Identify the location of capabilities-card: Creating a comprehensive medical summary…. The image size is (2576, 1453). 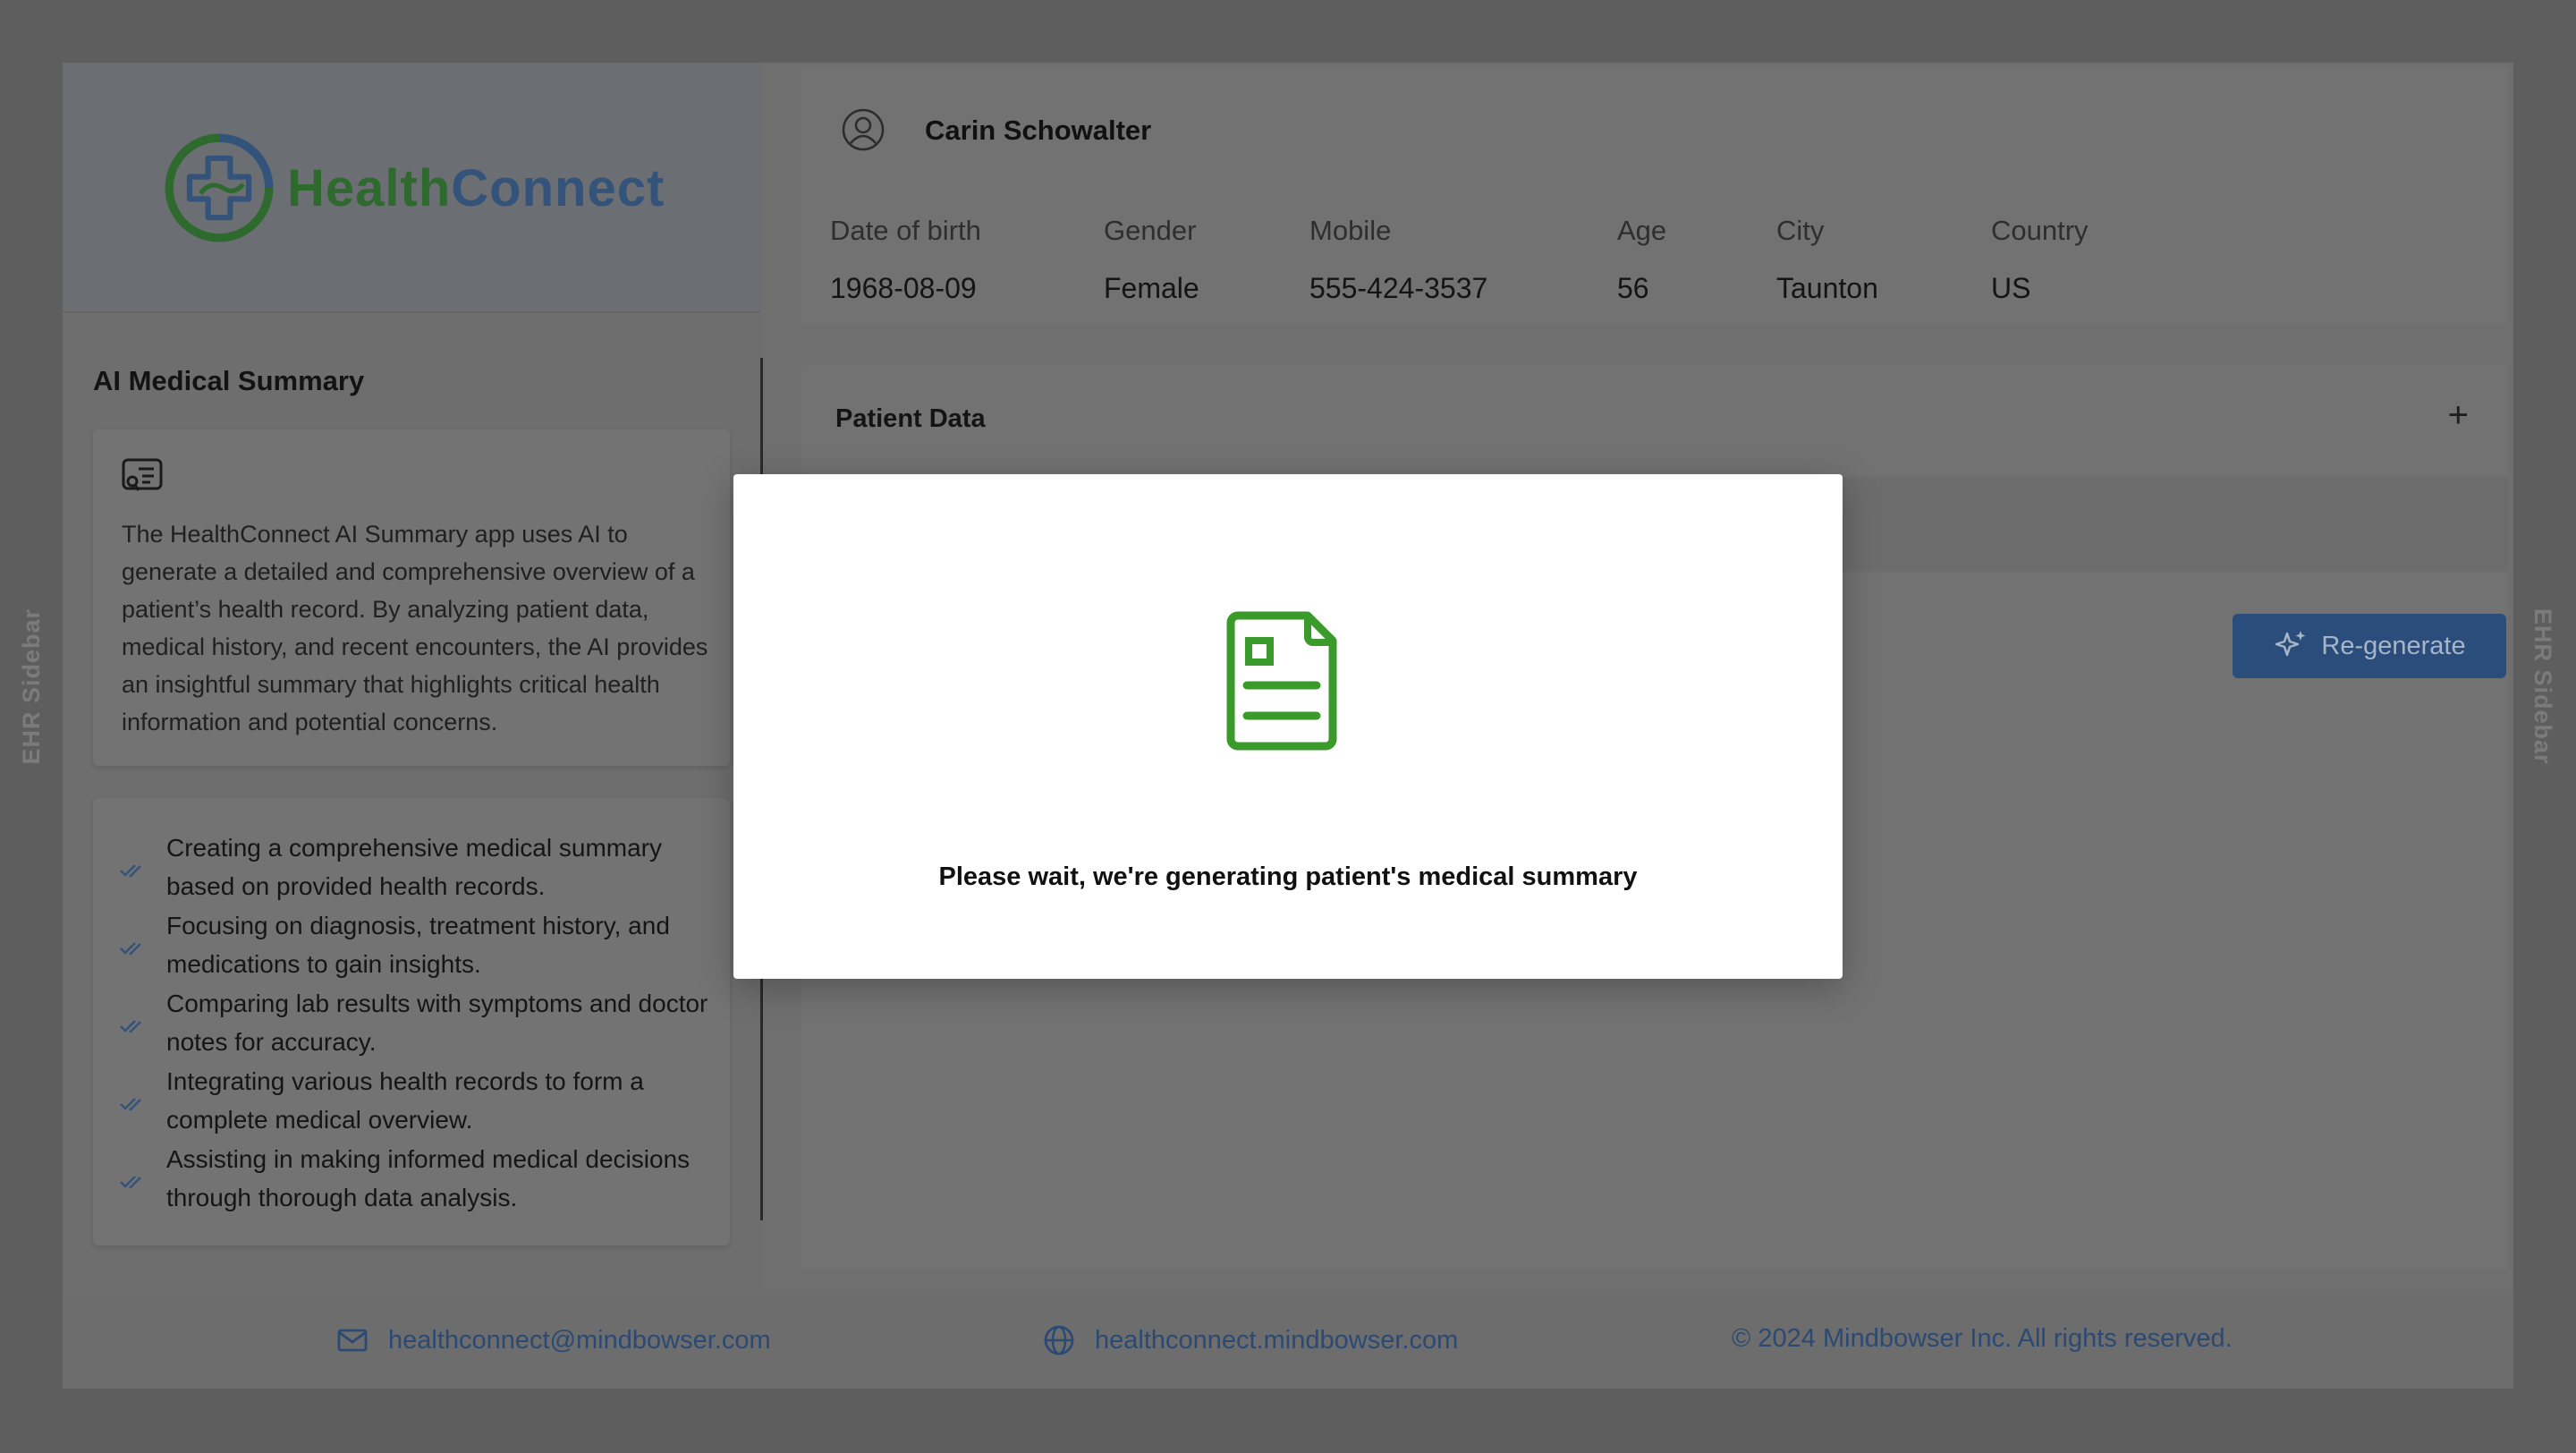
(411, 1021).